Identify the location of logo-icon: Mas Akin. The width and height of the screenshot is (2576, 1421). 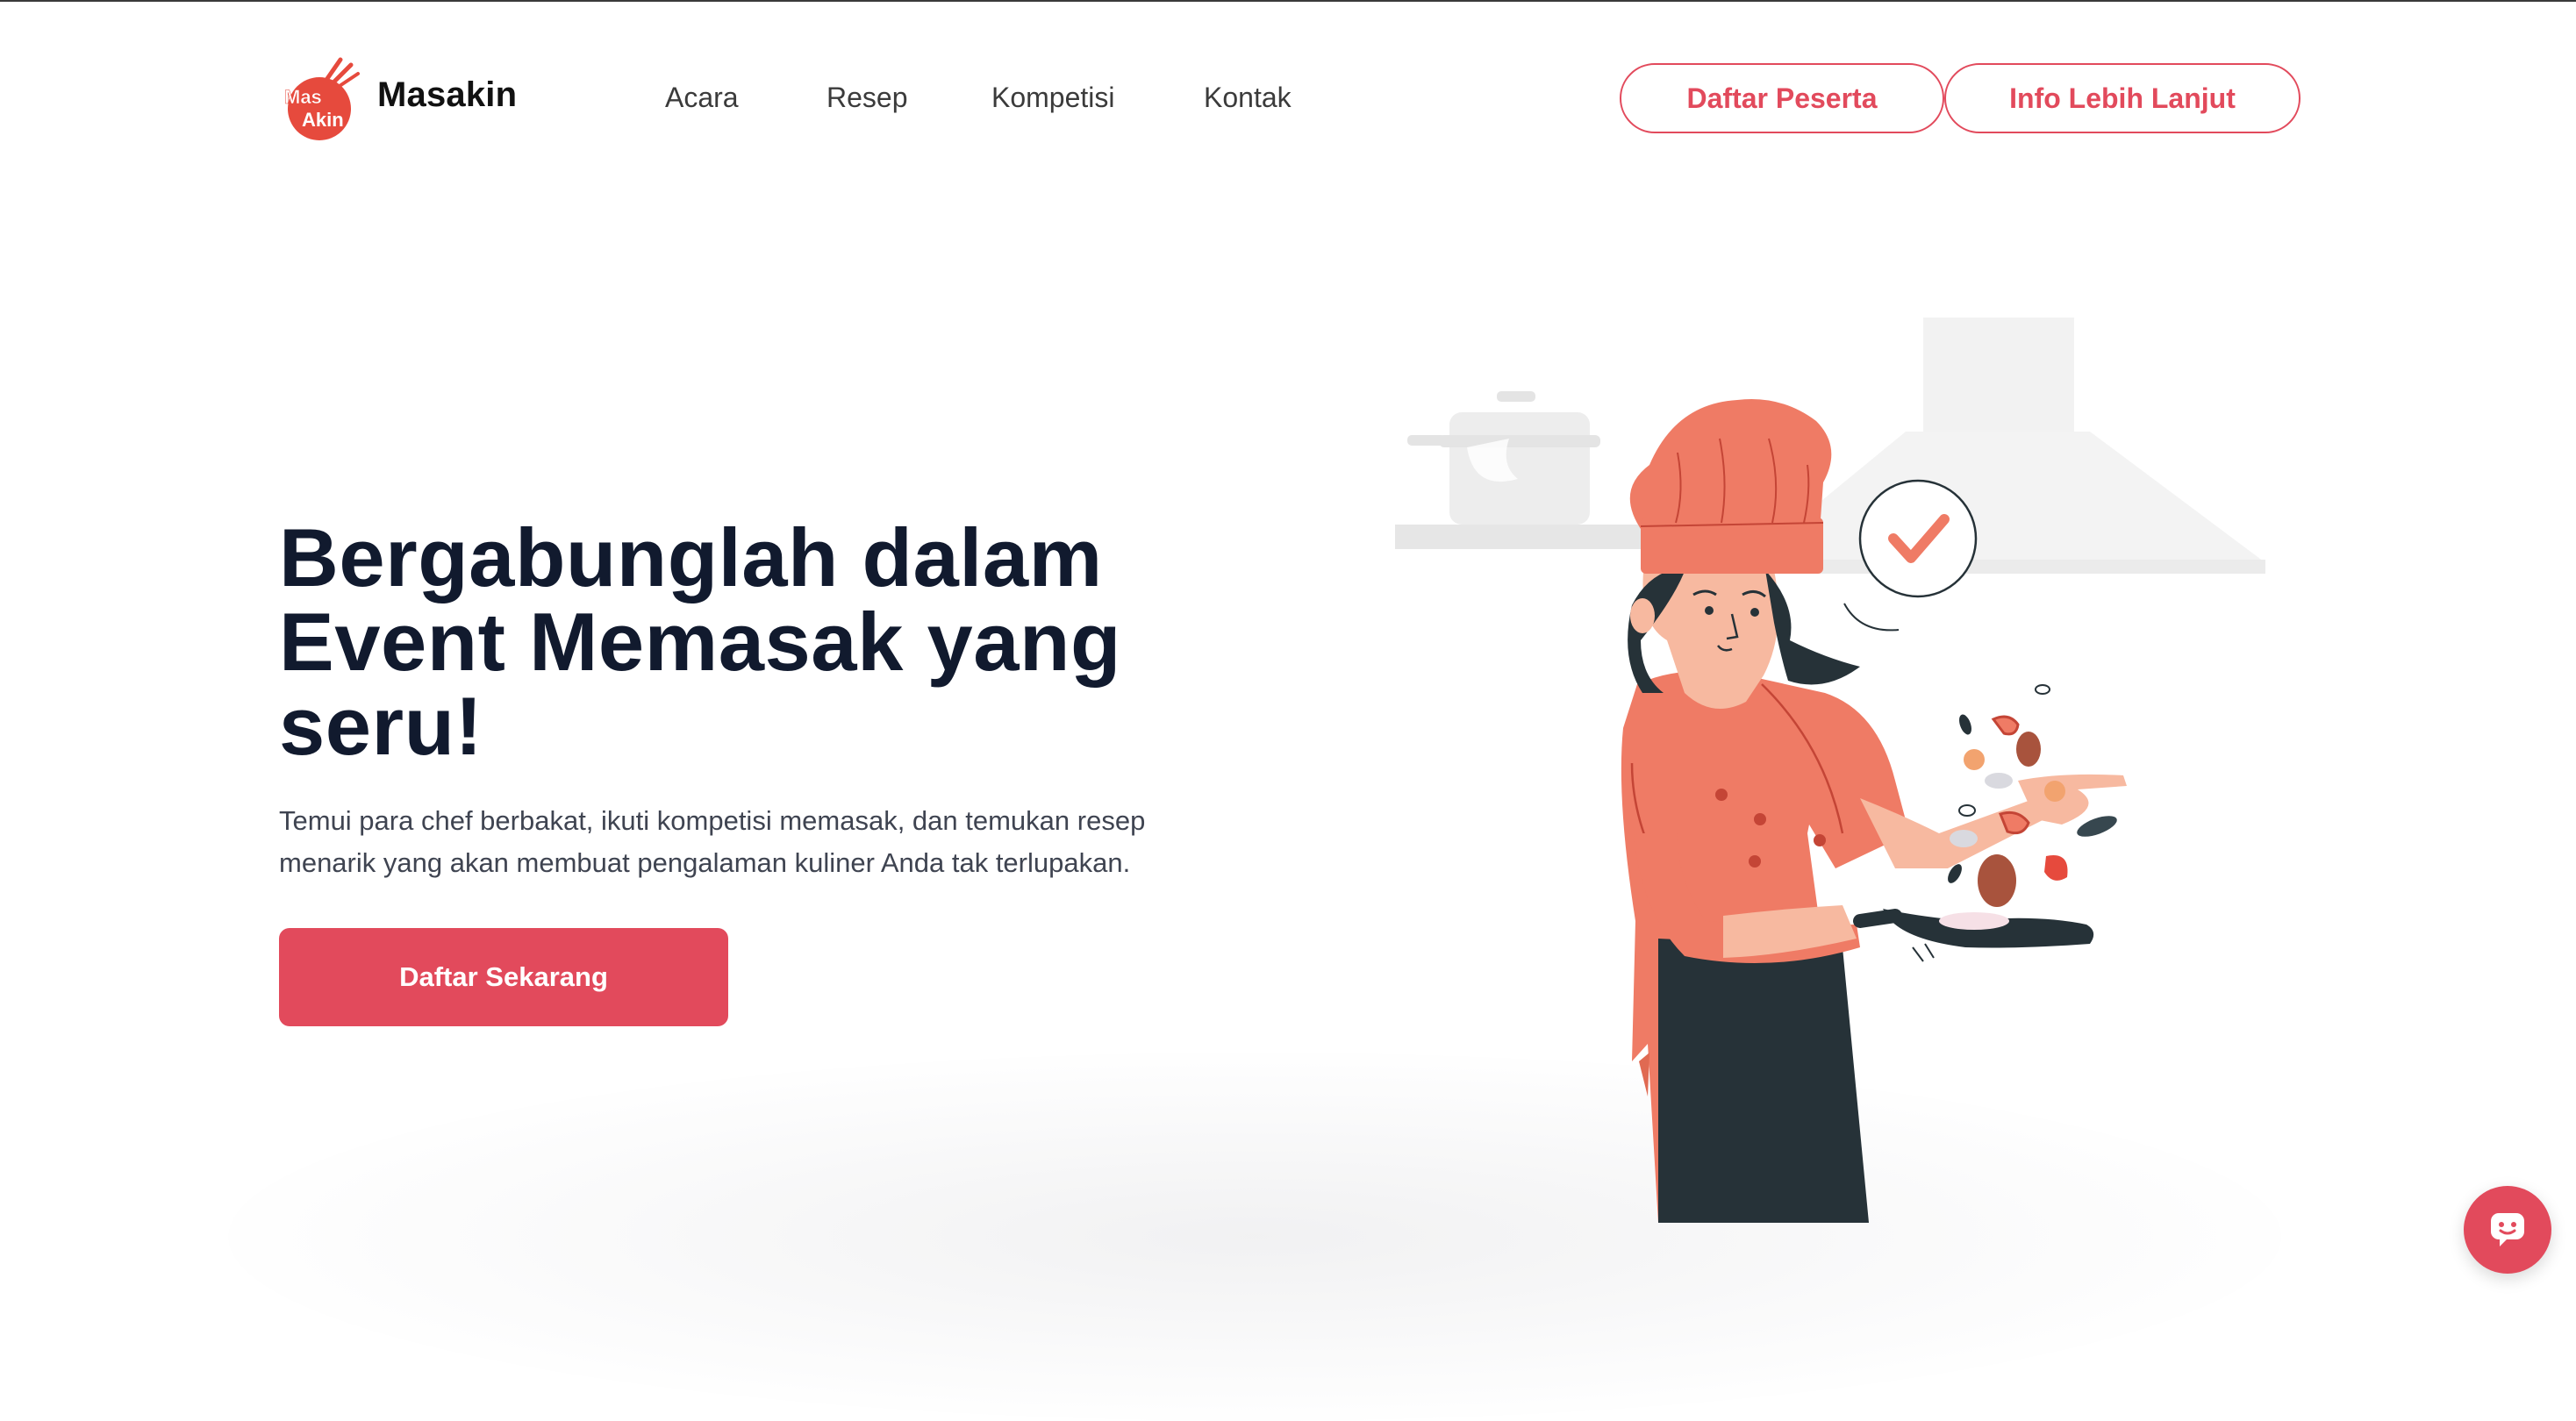
(322, 99).